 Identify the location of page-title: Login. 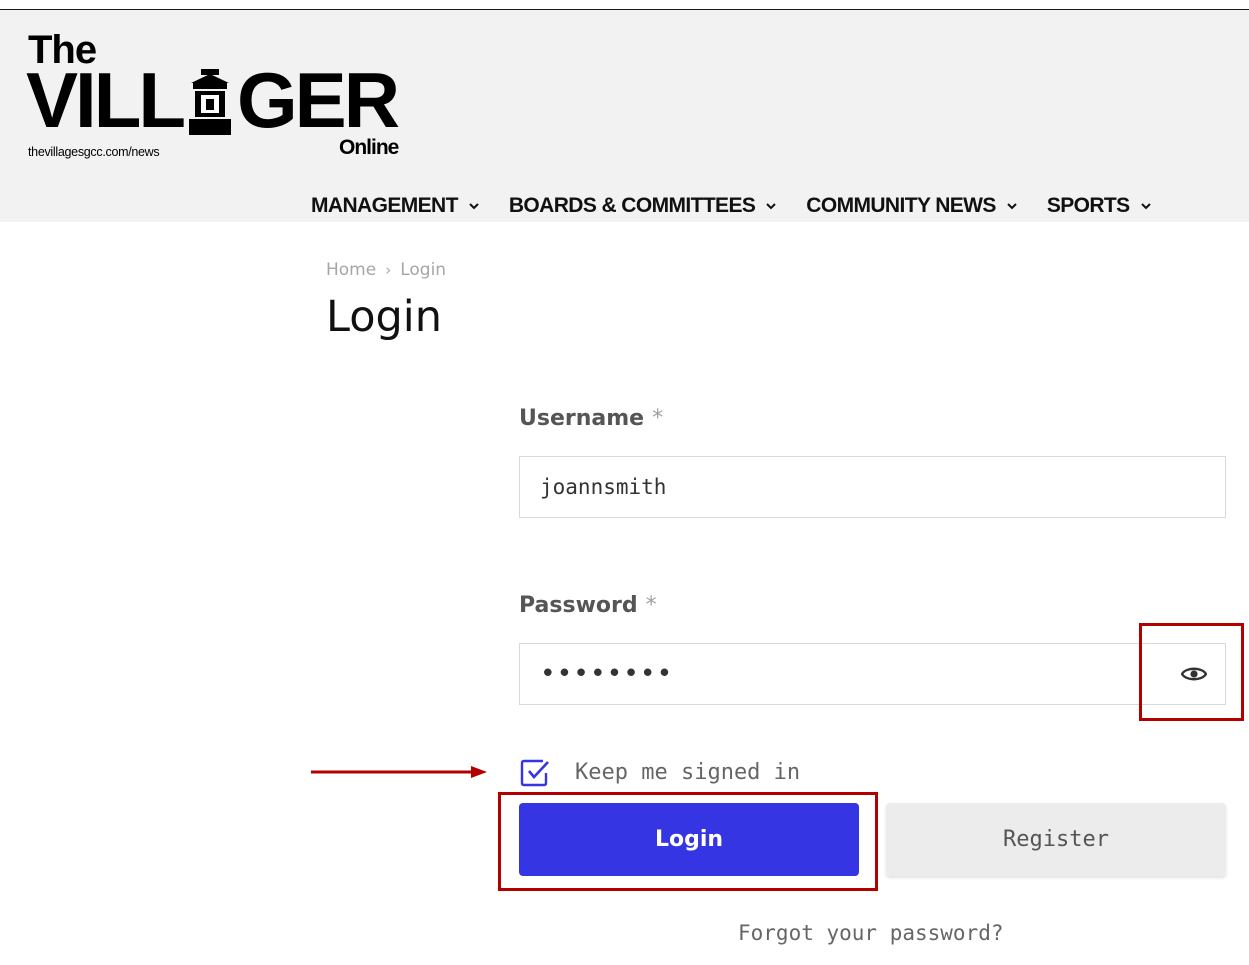
(384, 317).